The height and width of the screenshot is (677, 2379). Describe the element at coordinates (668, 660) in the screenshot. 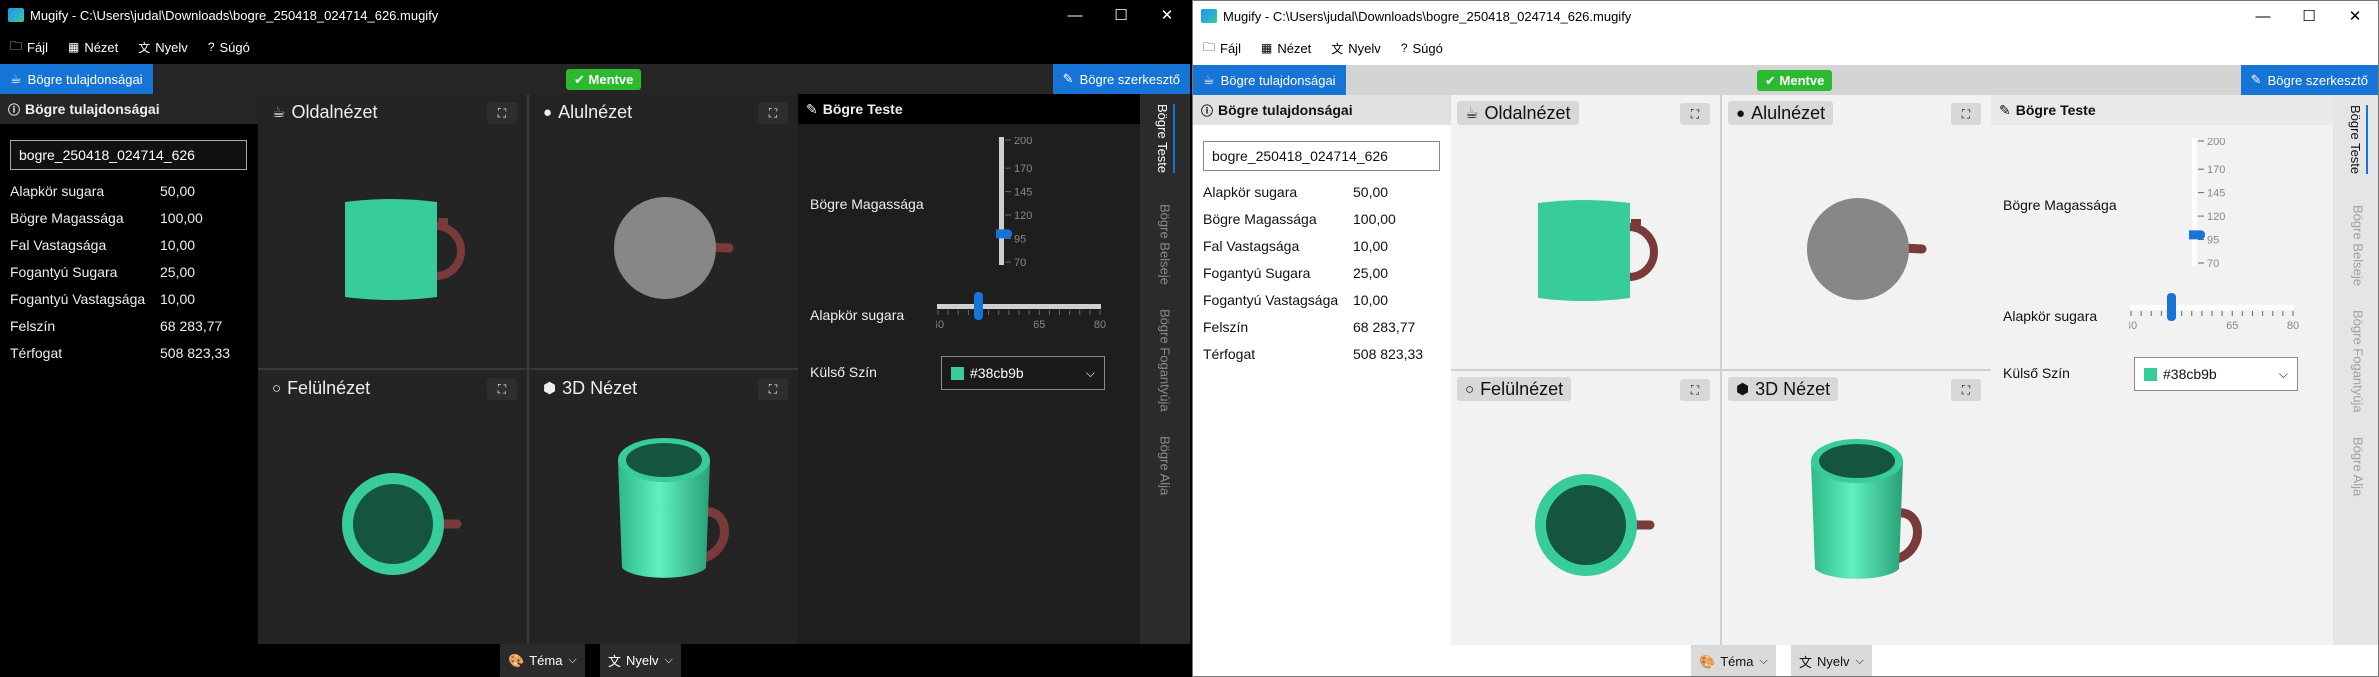

I see `chevron-down-icon: ⌵` at that location.